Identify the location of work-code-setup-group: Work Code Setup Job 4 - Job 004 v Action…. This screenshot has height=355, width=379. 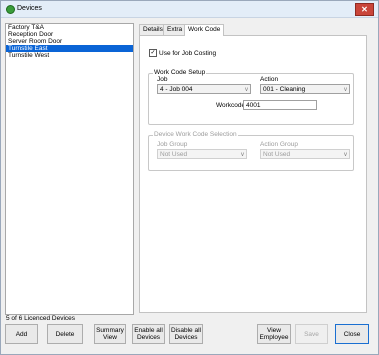
(251, 97).